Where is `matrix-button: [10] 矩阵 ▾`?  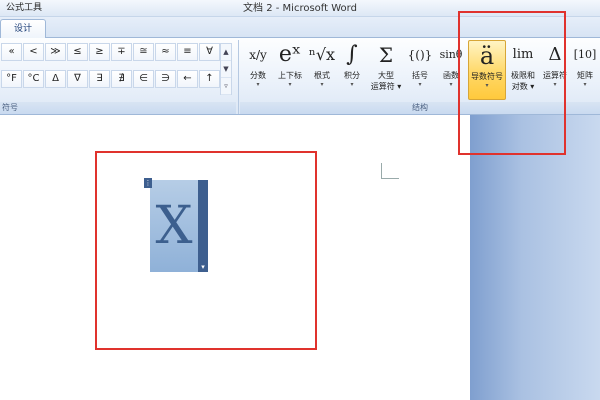 matrix-button: [10] 矩阵 ▾ is located at coordinates (585, 70).